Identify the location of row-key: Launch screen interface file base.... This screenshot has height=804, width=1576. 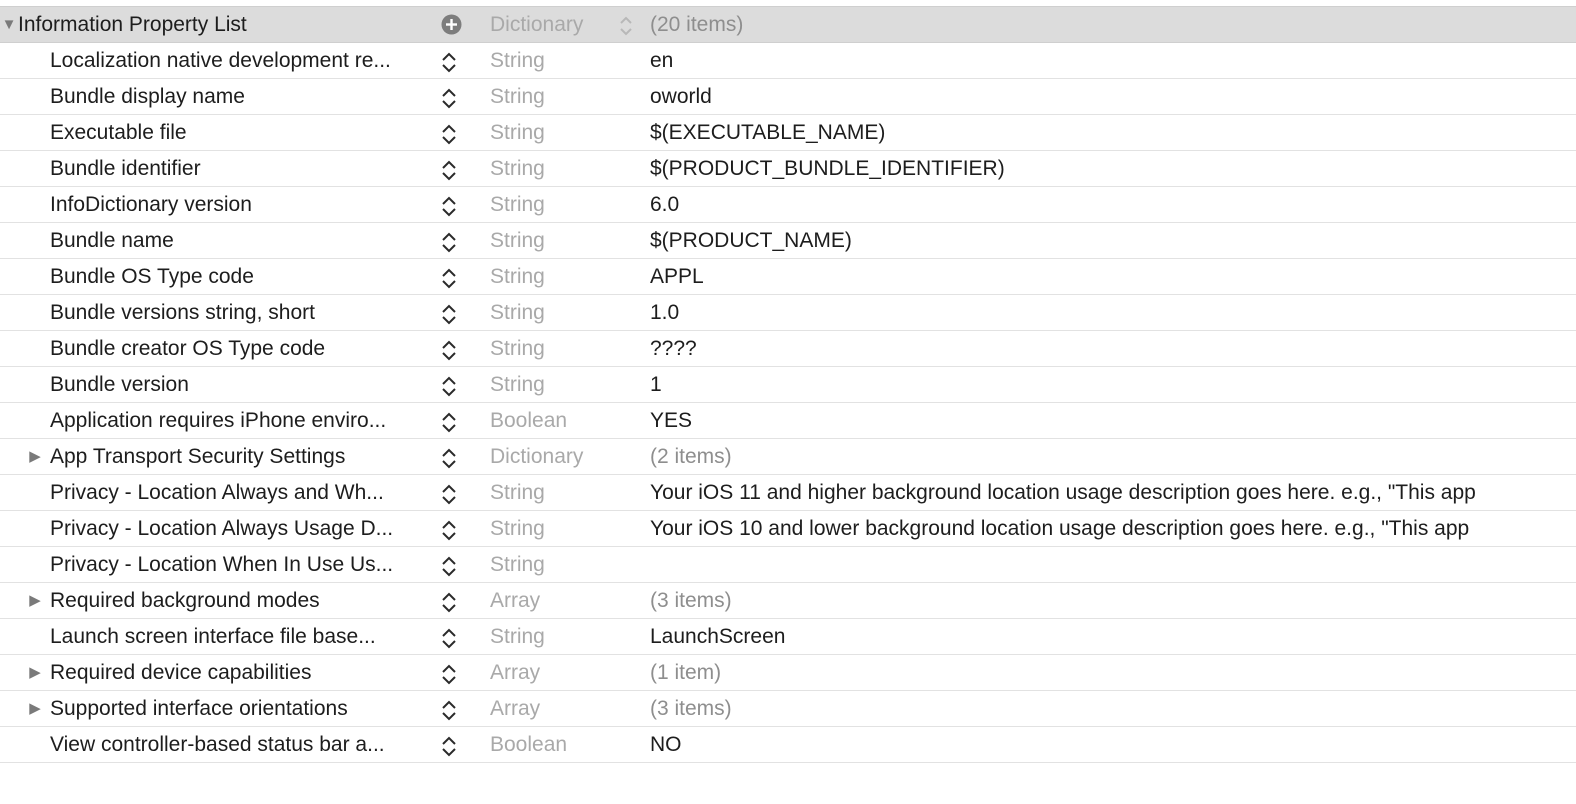
(241, 636).